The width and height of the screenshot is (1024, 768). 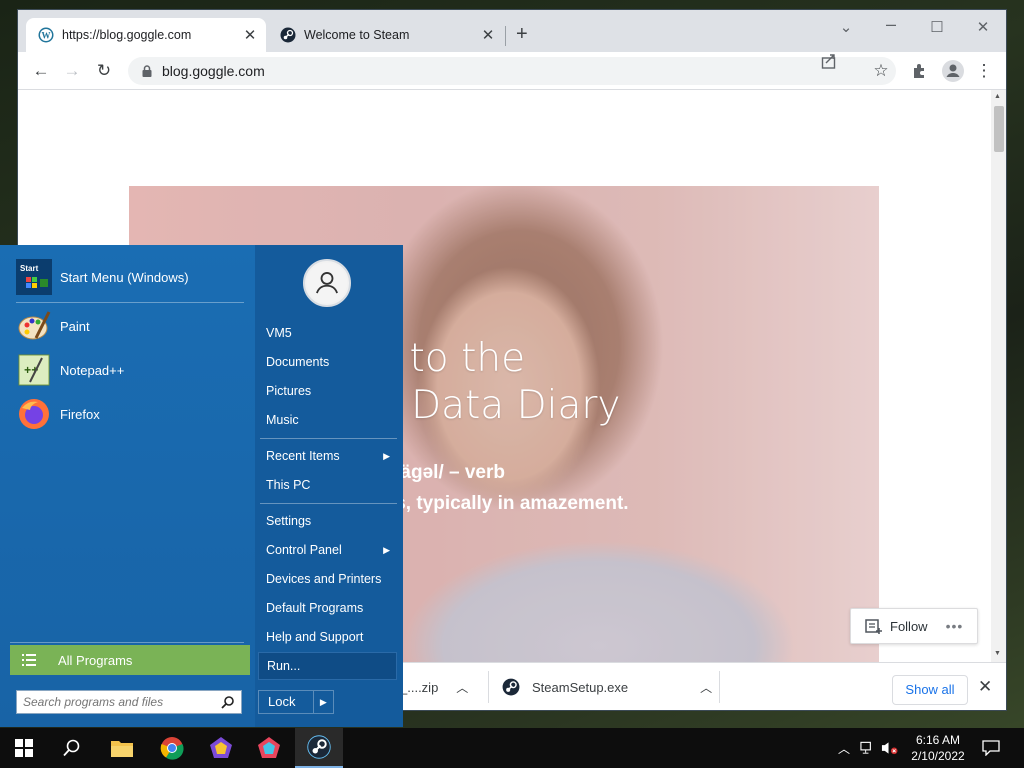 What do you see at coordinates (331, 362) in the screenshot?
I see `menu-item-documents: Documents` at bounding box center [331, 362].